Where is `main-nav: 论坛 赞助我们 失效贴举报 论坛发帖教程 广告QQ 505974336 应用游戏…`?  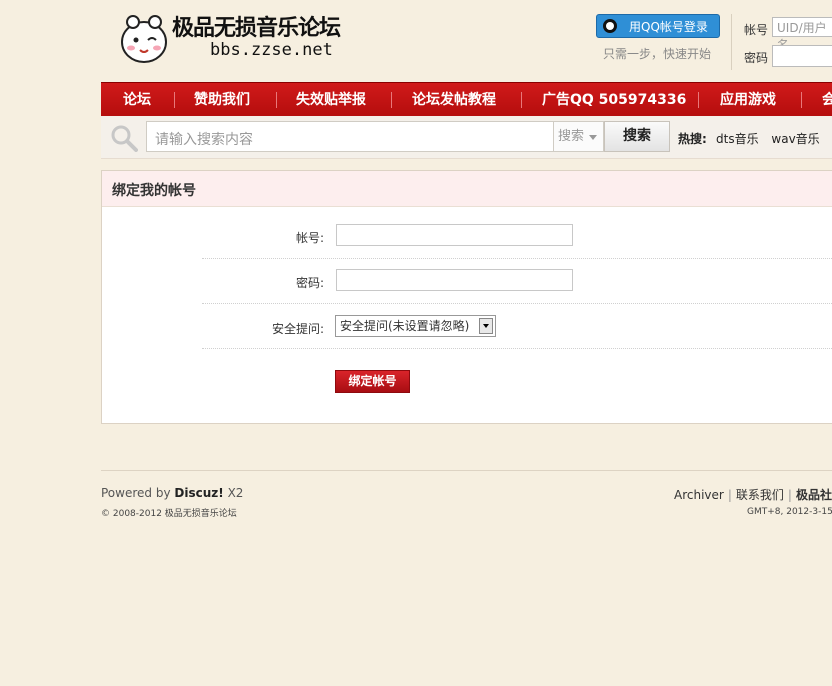
main-nav: 论坛 赞助我们 失效贴举报 论坛发帖教程 广告QQ 505974336 应用游戏… is located at coordinates (466, 99).